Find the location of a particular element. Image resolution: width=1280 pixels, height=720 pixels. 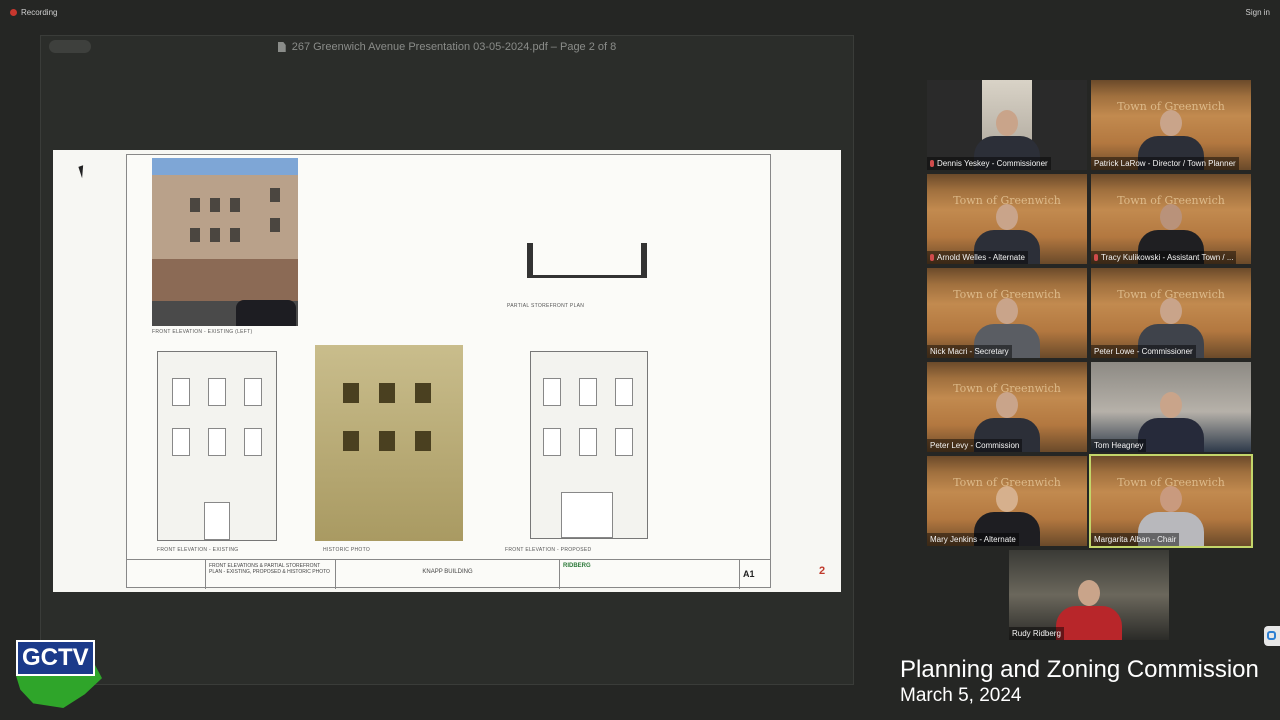

caption-partial-plan: PARTIAL STOREFRONT PLAN is located at coordinates (546, 306).